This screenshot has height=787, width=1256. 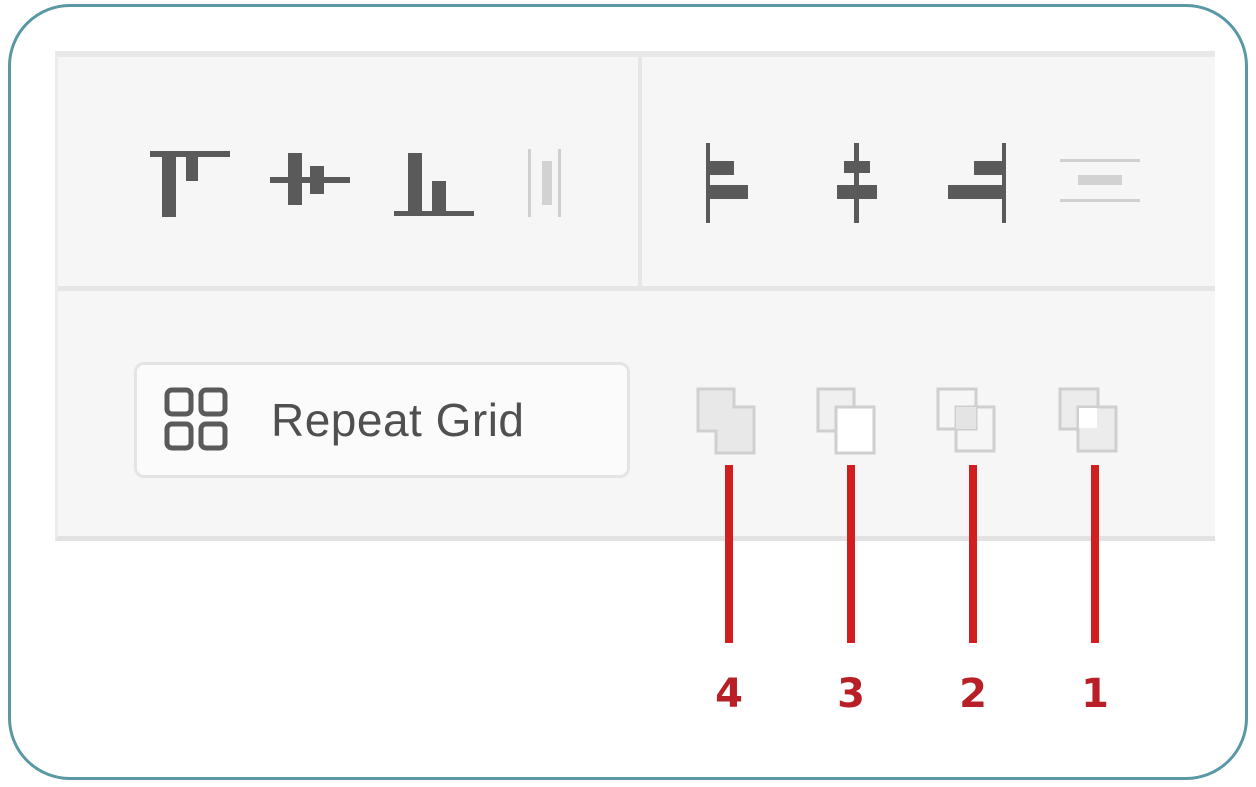 I want to click on grid-icon, so click(x=196, y=419).